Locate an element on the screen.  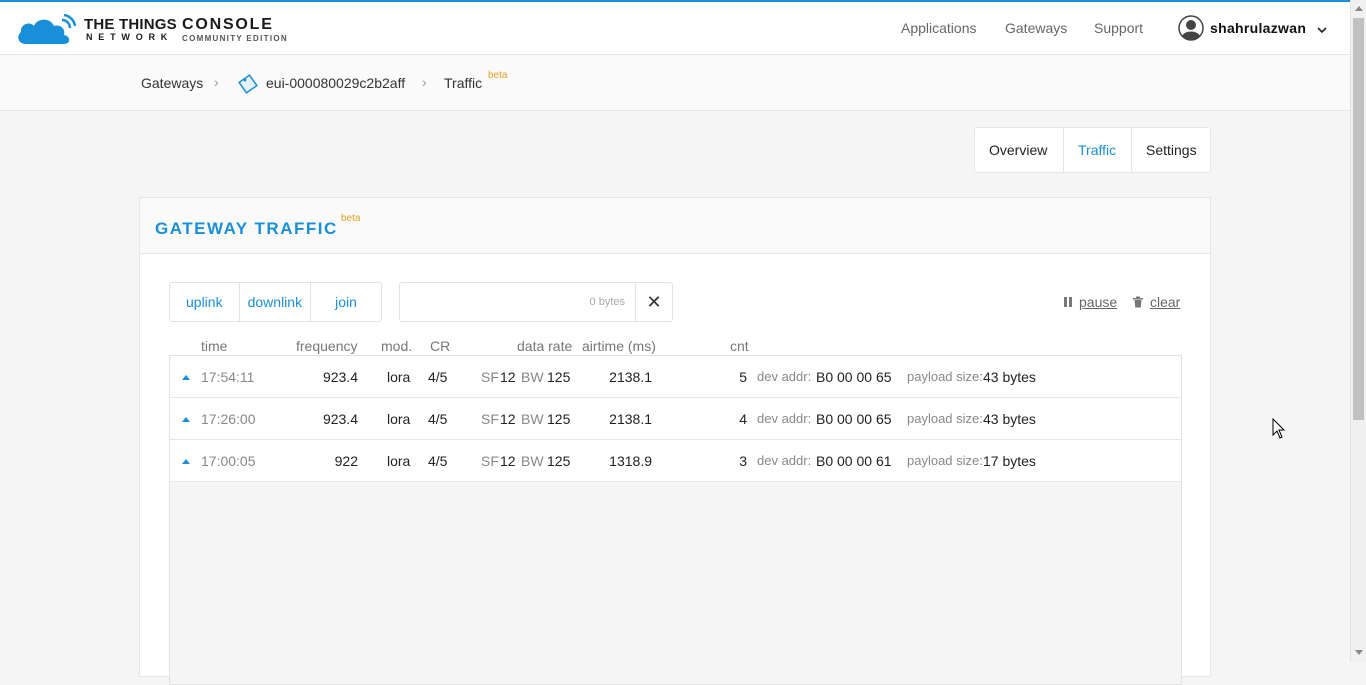
nav-support: Support is located at coordinates (1118, 28).